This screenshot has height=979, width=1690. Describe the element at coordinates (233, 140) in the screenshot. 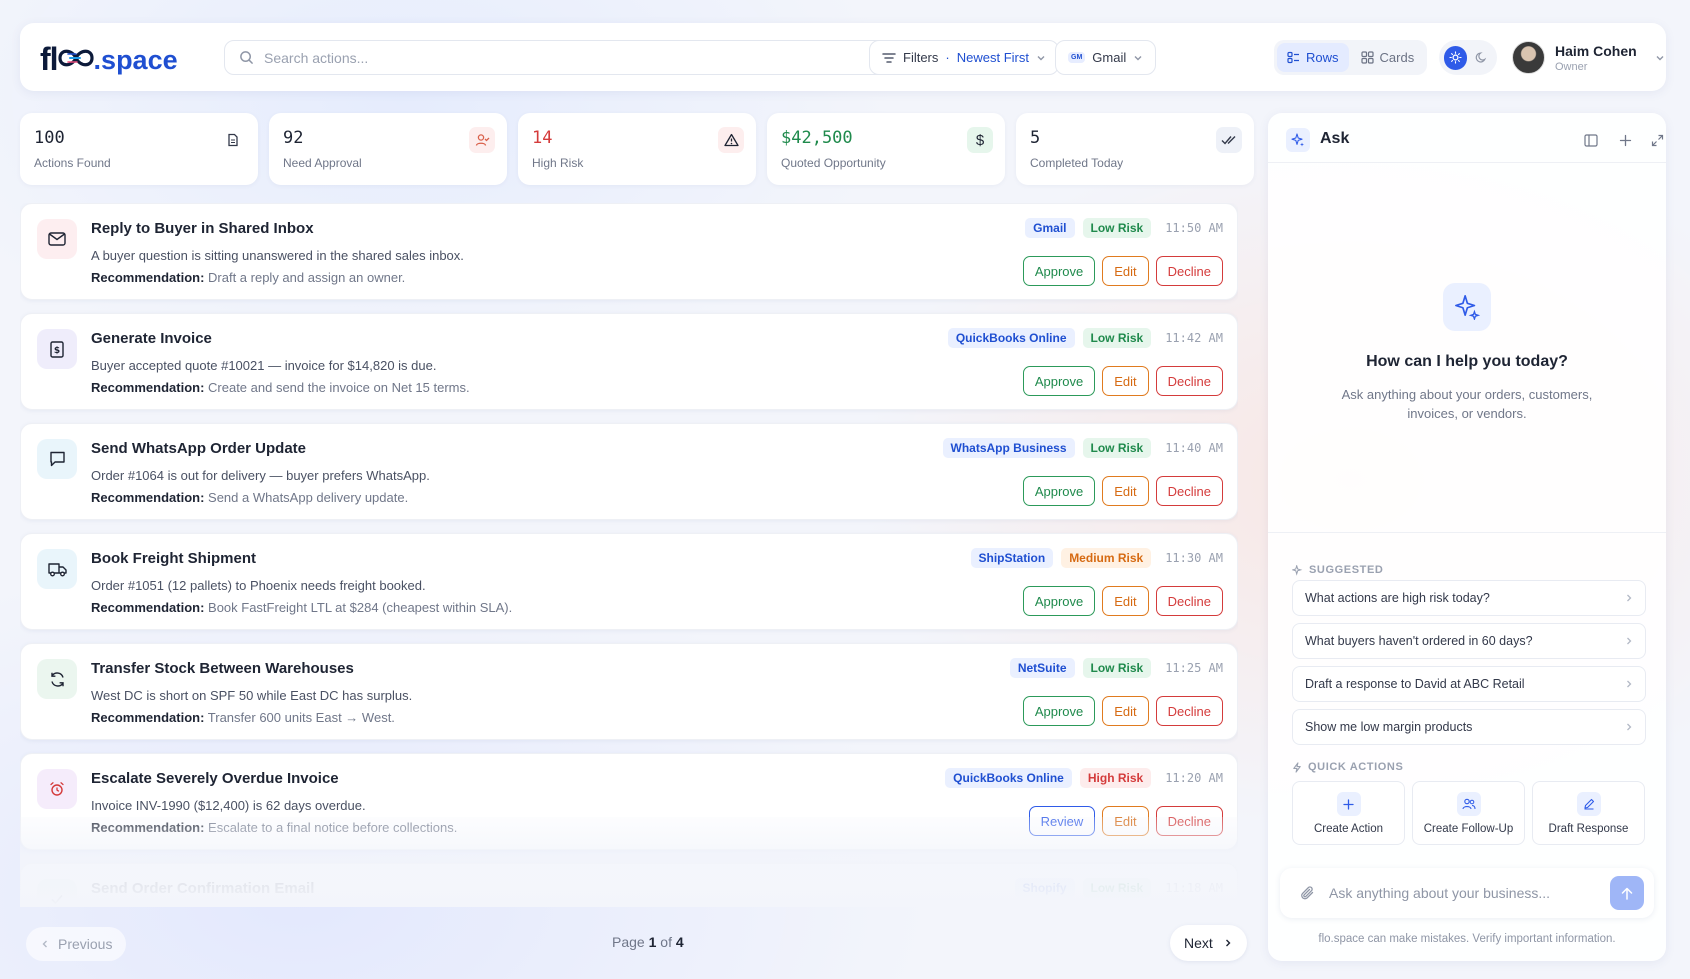

I see `document-icon` at that location.